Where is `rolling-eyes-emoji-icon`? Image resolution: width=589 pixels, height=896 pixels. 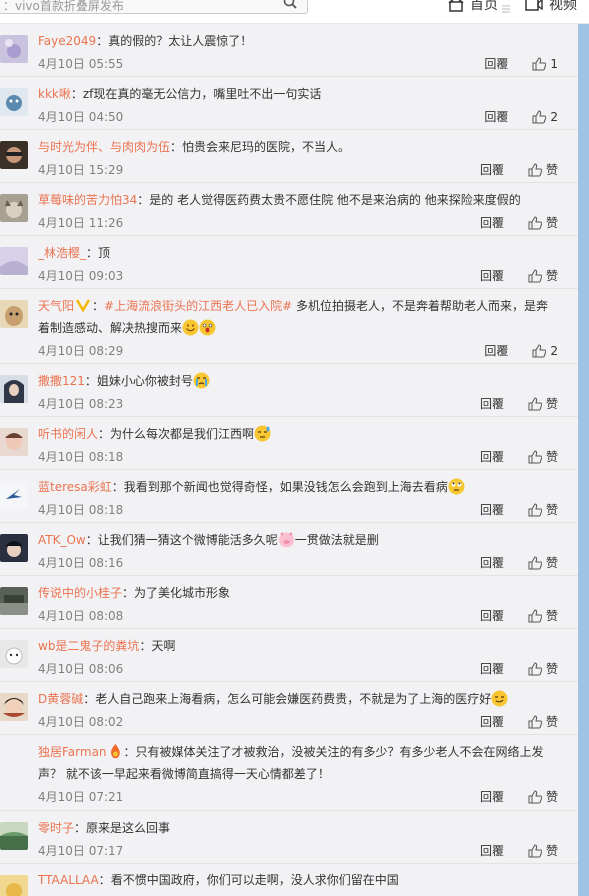 rolling-eyes-emoji-icon is located at coordinates (456, 486).